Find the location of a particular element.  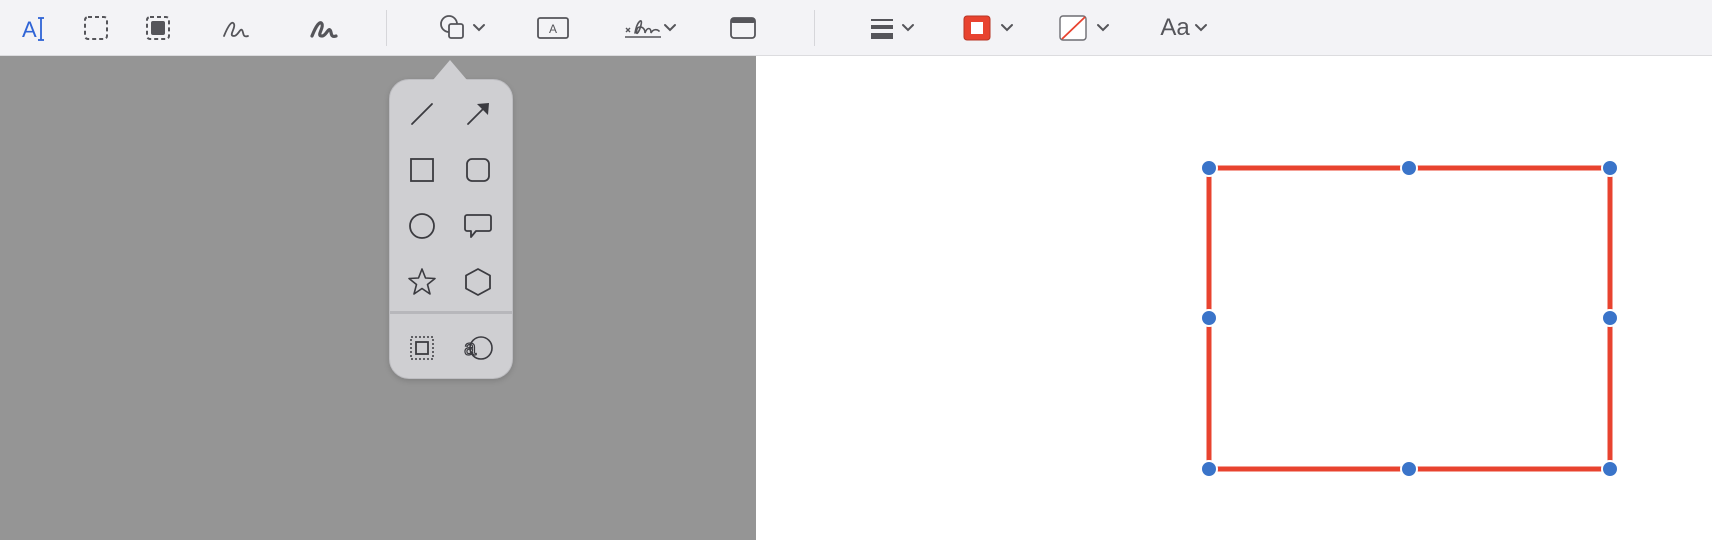

star-icon is located at coordinates (422, 281).